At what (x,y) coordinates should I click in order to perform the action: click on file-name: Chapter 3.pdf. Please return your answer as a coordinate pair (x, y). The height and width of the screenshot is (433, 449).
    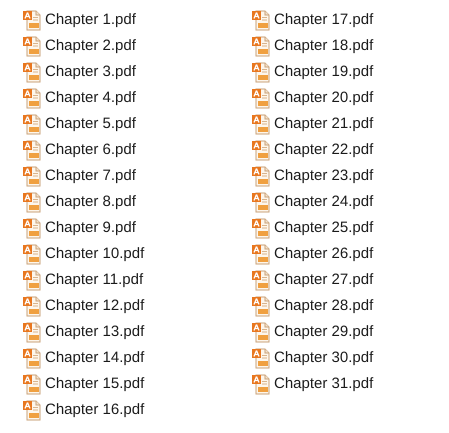
    Looking at the image, I should click on (90, 72).